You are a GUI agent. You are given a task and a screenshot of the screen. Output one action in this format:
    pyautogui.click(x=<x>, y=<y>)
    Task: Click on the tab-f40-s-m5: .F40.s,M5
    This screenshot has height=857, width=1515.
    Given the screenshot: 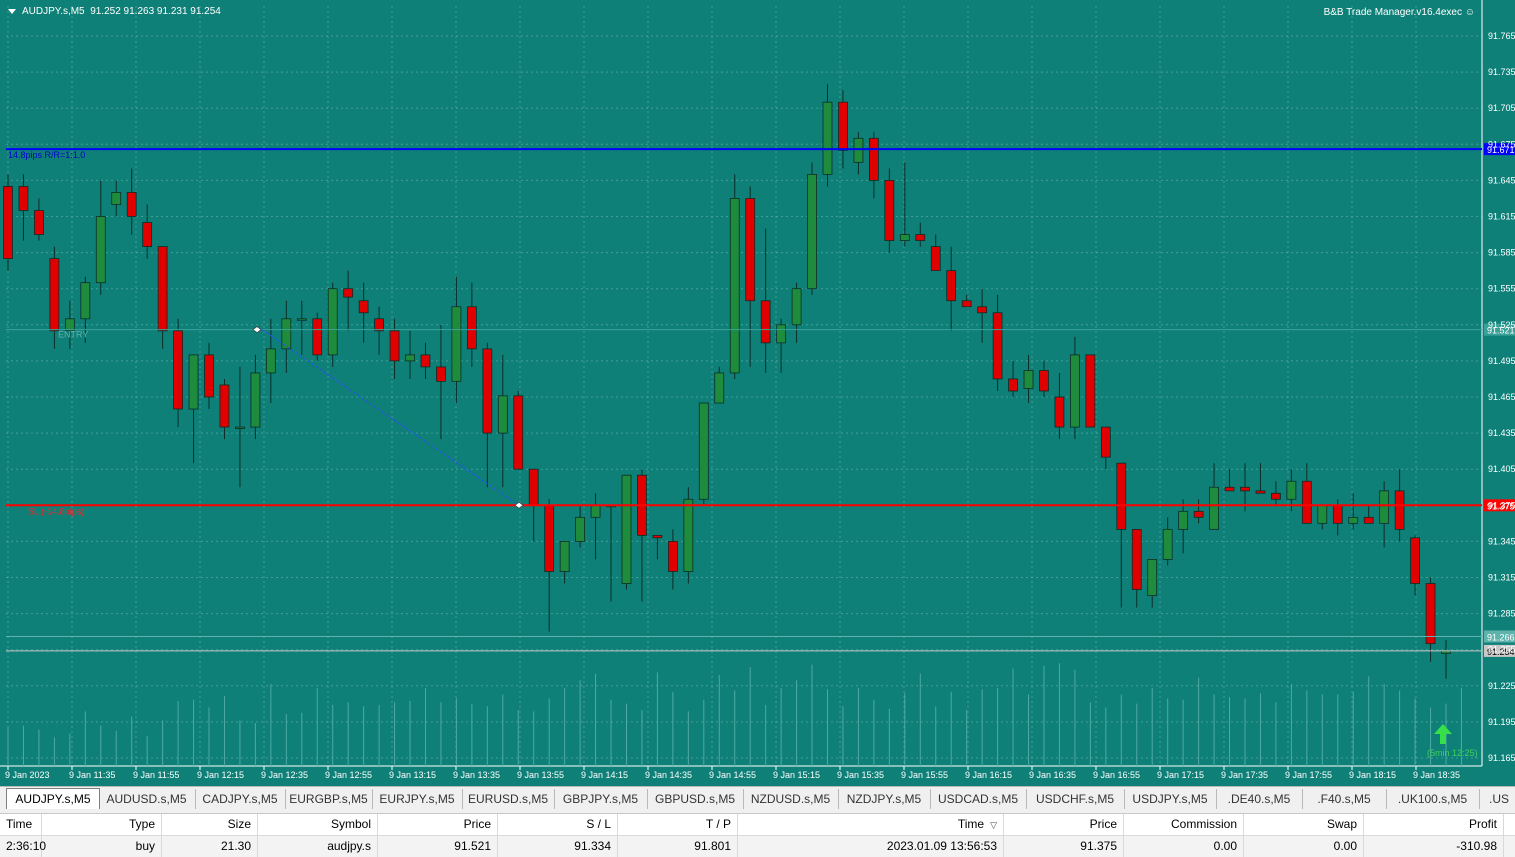 What is the action you would take?
    pyautogui.click(x=1344, y=799)
    